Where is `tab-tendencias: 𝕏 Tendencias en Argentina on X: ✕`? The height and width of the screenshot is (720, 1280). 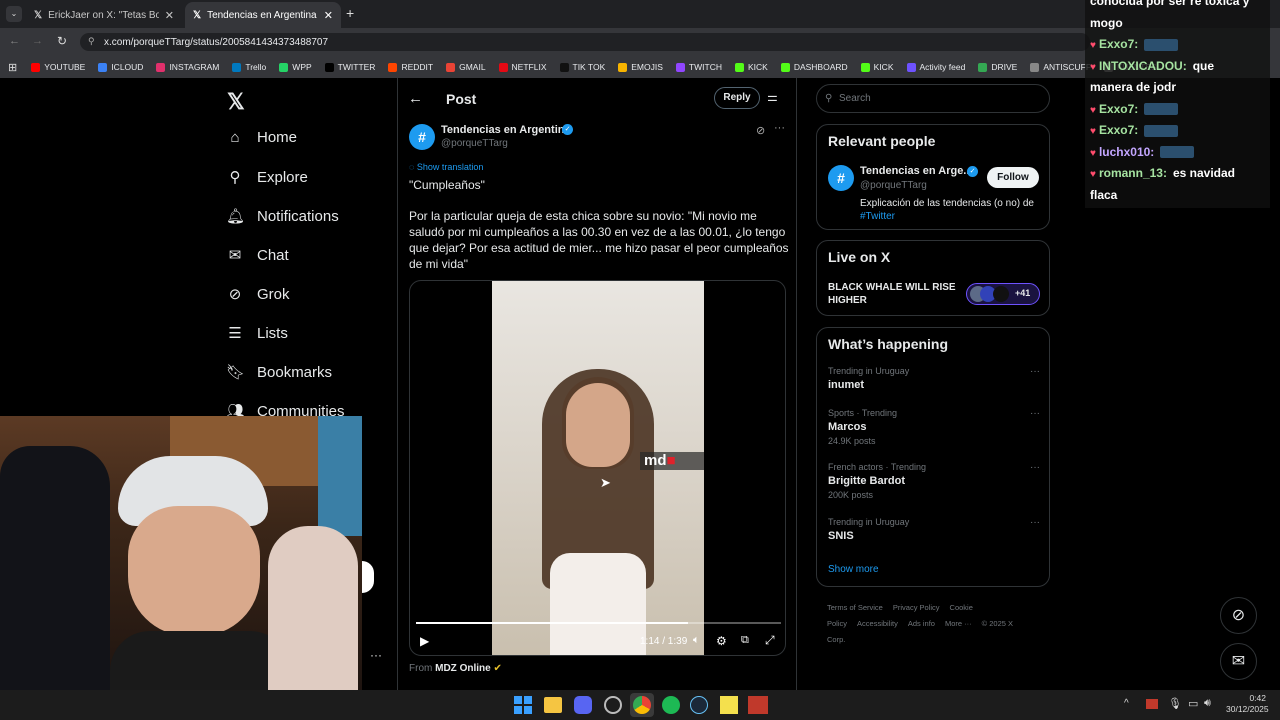 tab-tendencias: 𝕏 Tendencias en Argentina on X: ✕ is located at coordinates (263, 15).